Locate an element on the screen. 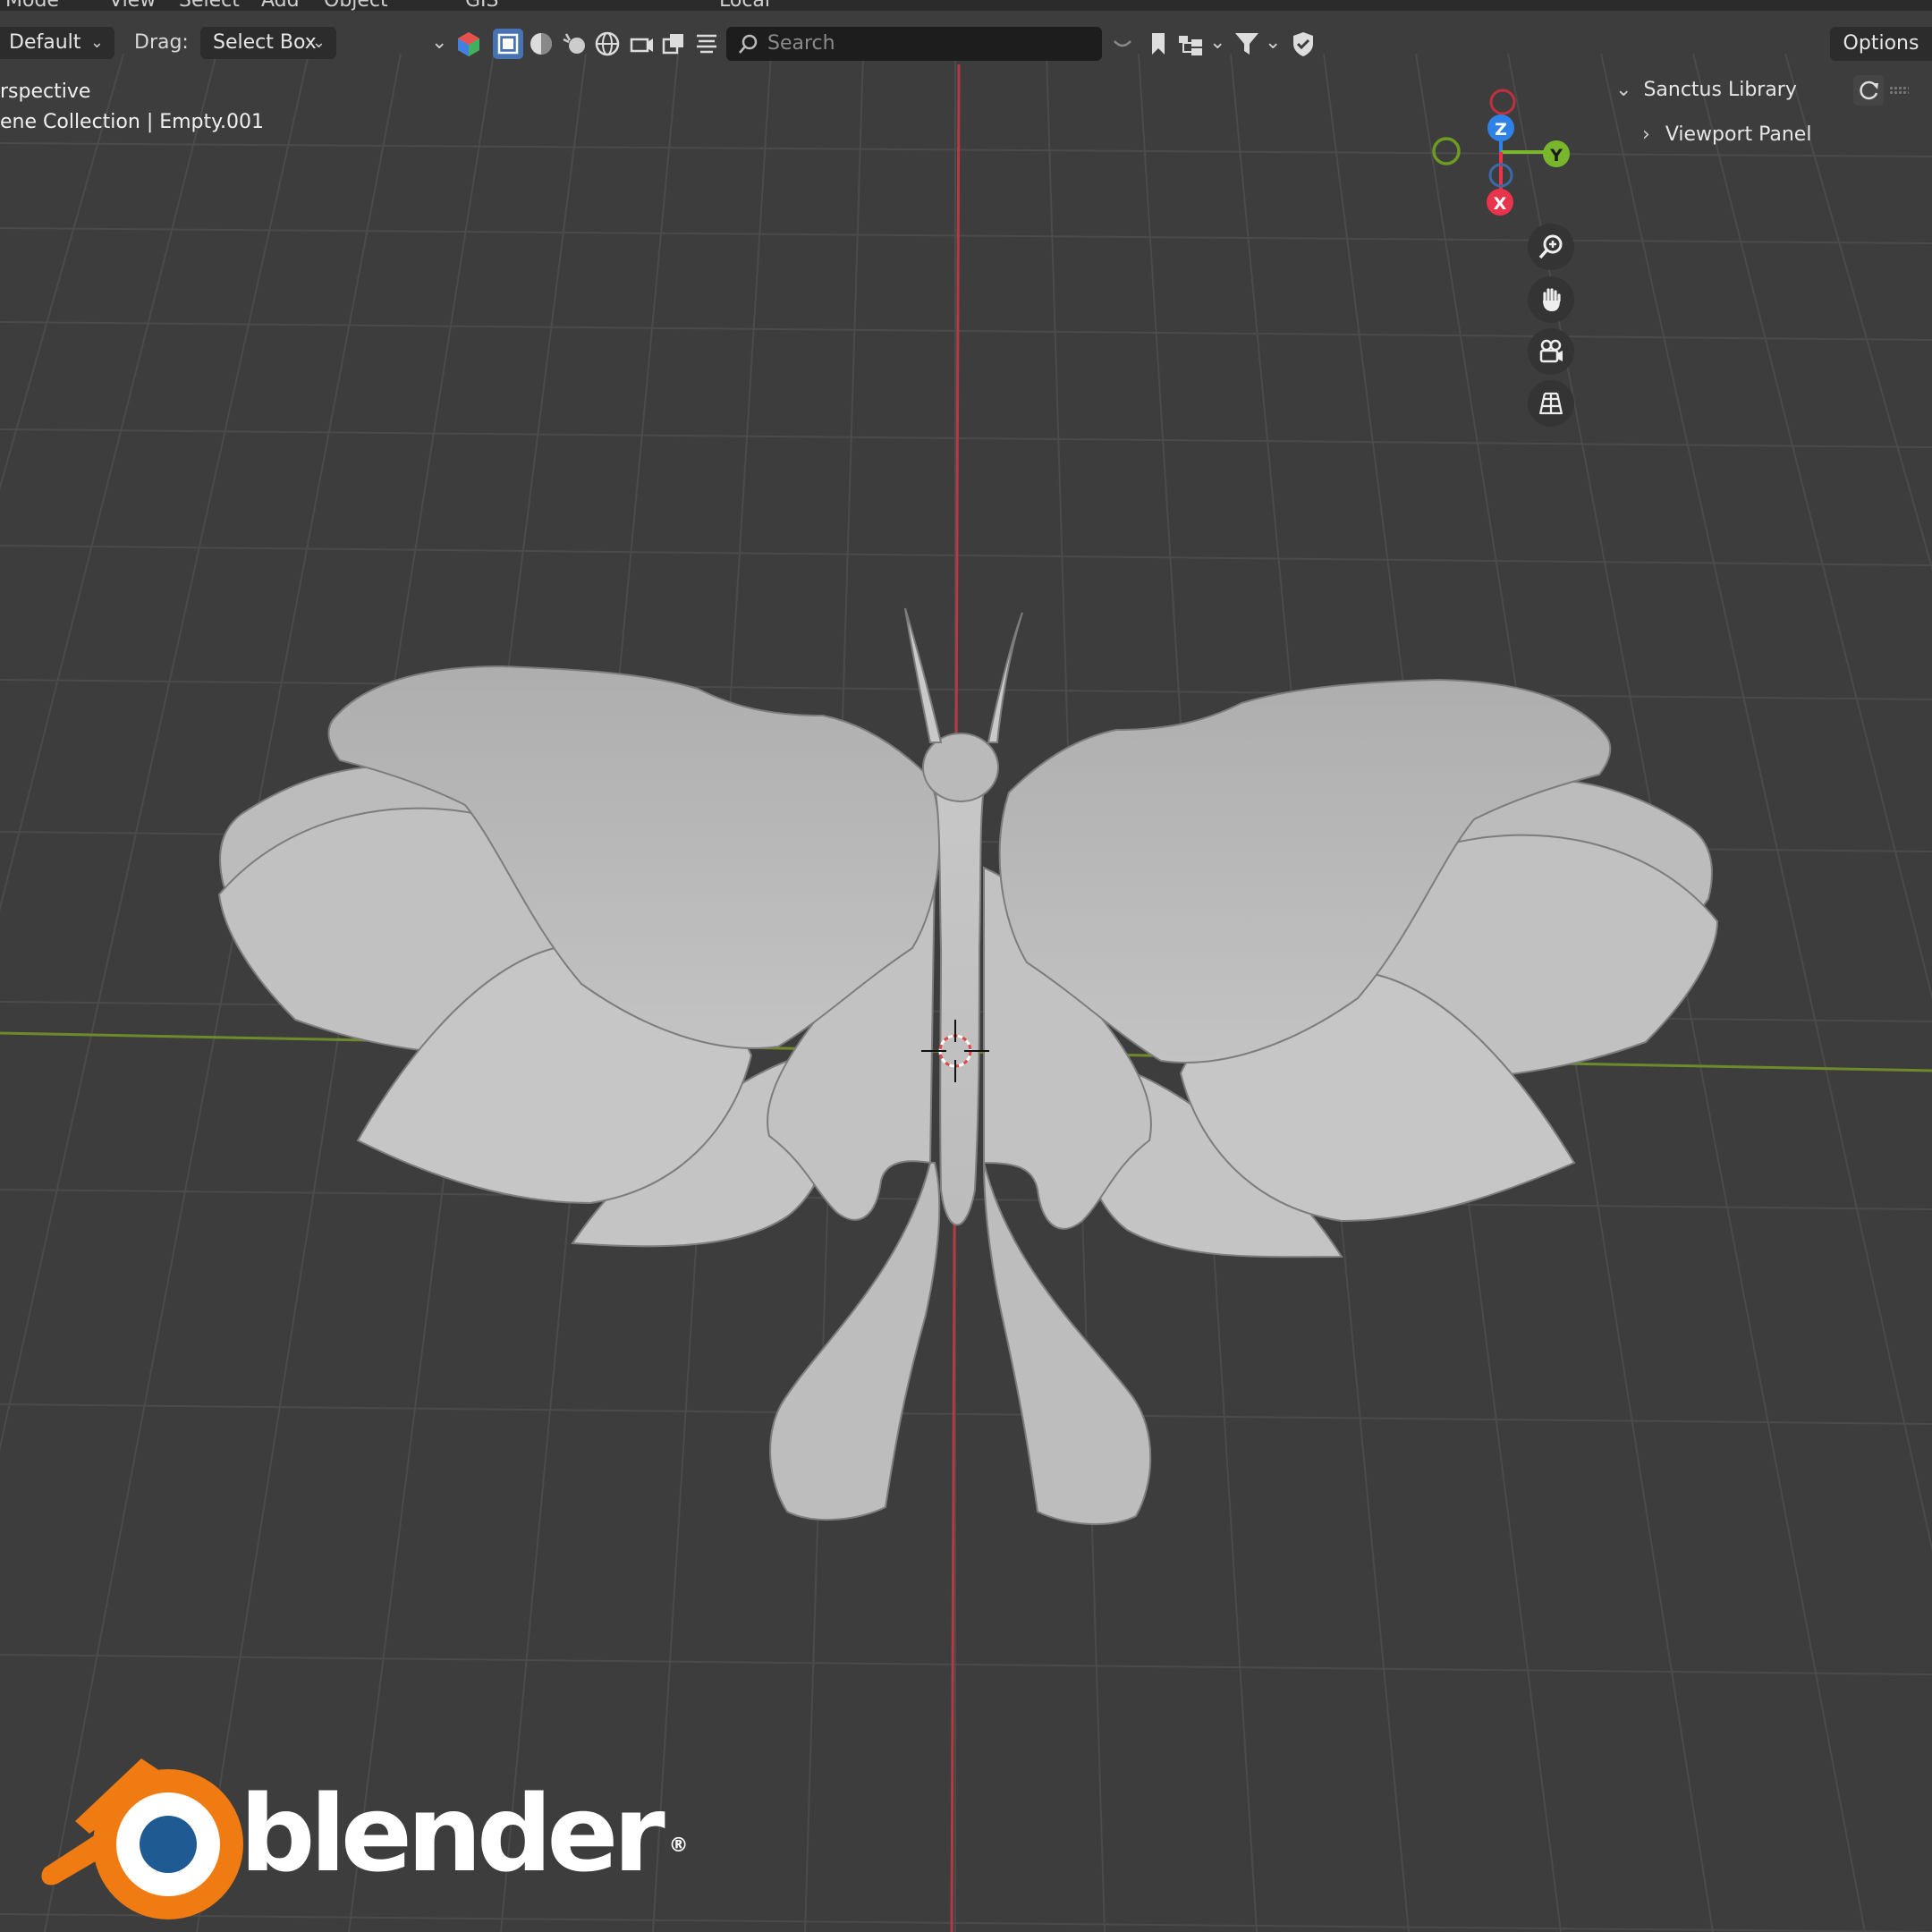 The width and height of the screenshot is (1932, 1932). search-icon is located at coordinates (748, 44).